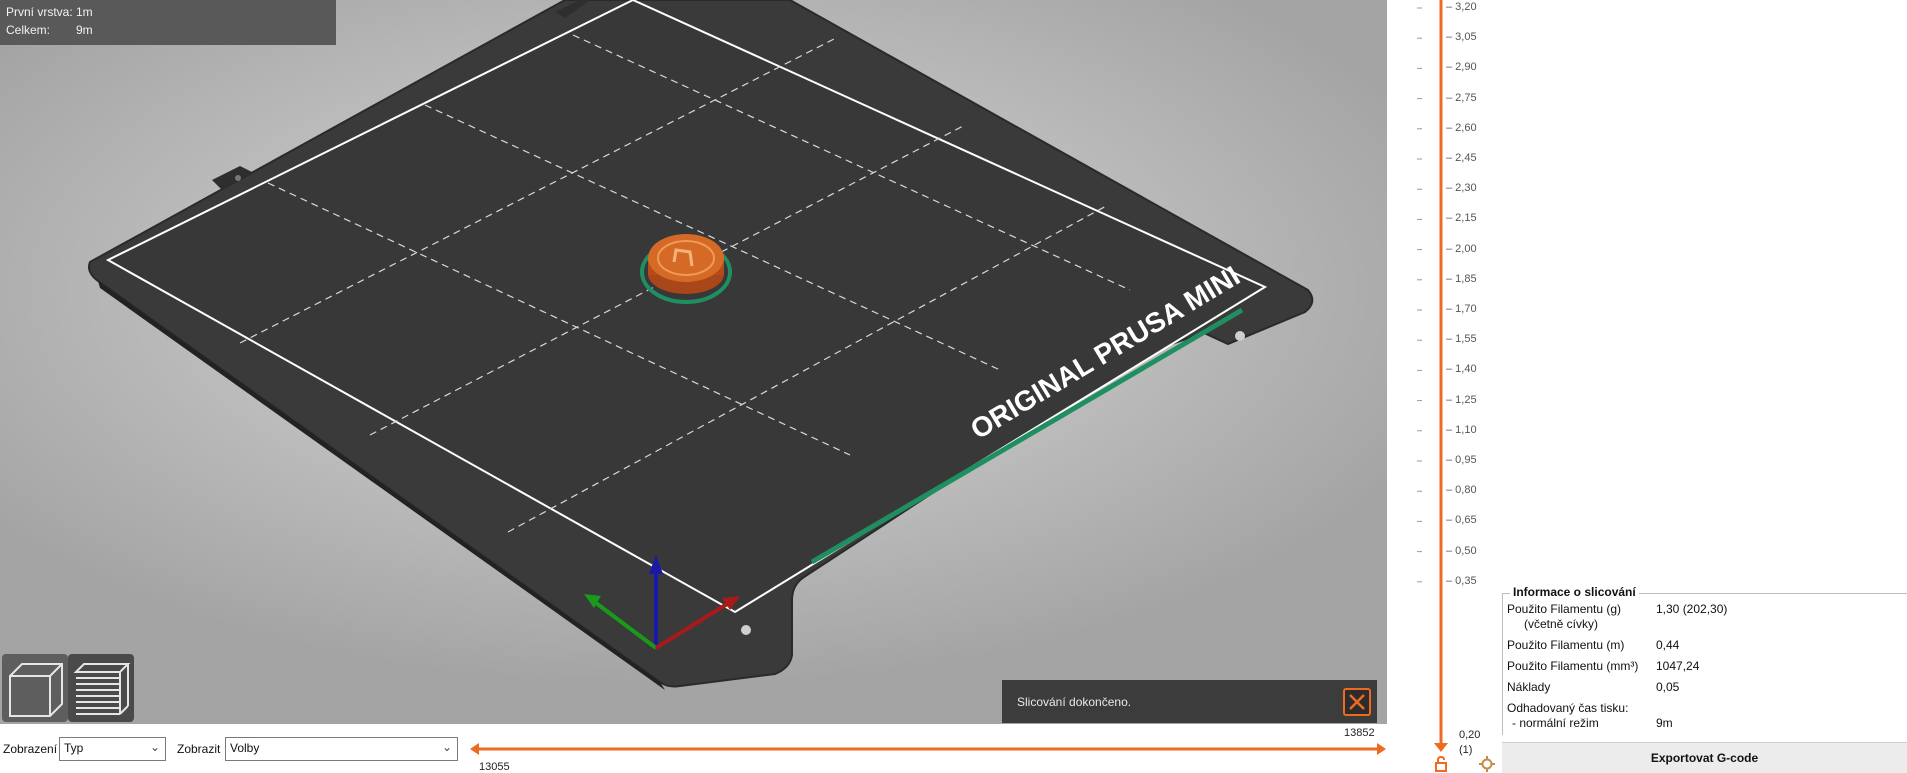 The width and height of the screenshot is (1907, 773). What do you see at coordinates (1461, 580) in the screenshot?
I see `layer-tick-label: – 0,35` at bounding box center [1461, 580].